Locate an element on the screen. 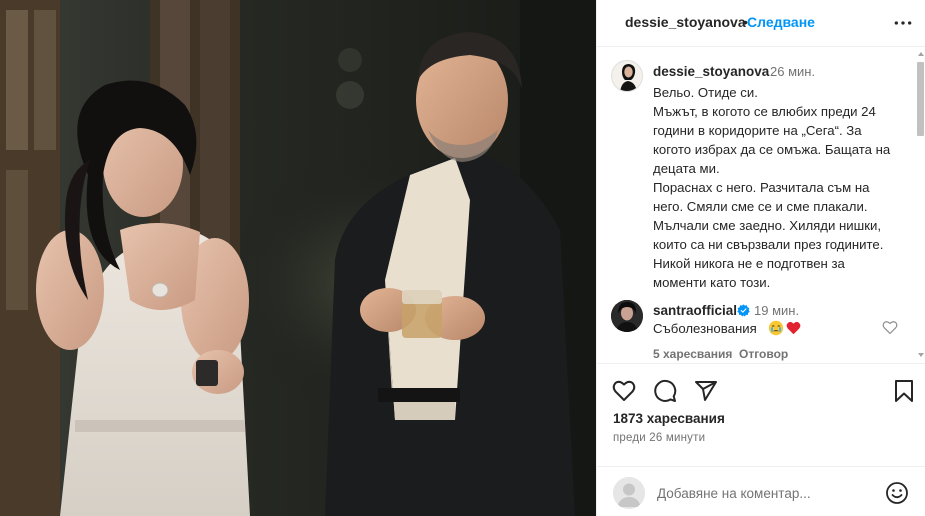 This screenshot has height=516, width=925. add-comment-input is located at coordinates (757, 493).